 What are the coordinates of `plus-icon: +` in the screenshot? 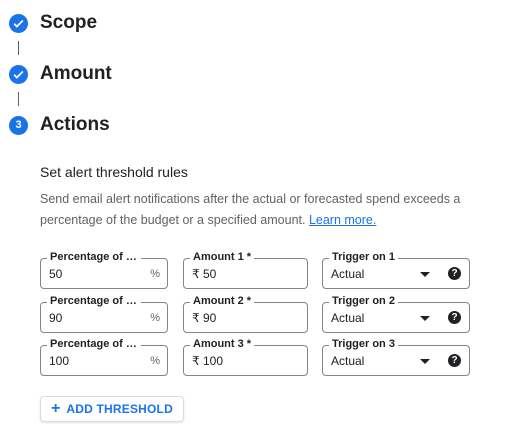 It's located at (56, 408).